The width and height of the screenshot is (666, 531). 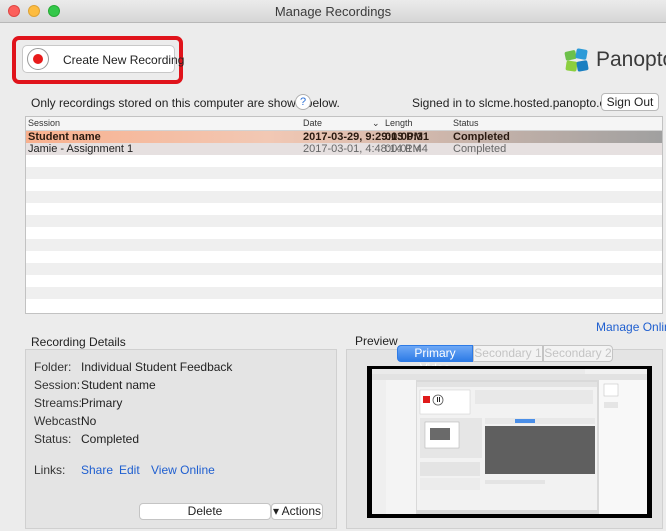 I want to click on preview-heading: Preview, so click(x=376, y=341).